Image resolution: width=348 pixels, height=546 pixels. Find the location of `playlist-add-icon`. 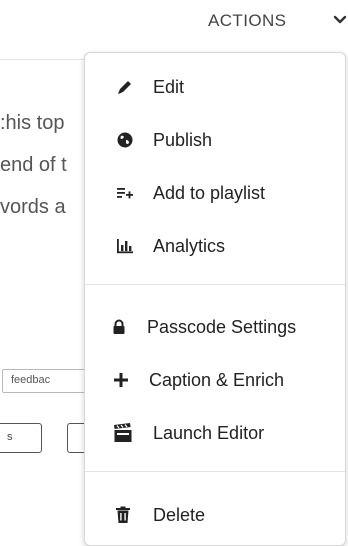

playlist-add-icon is located at coordinates (125, 193).